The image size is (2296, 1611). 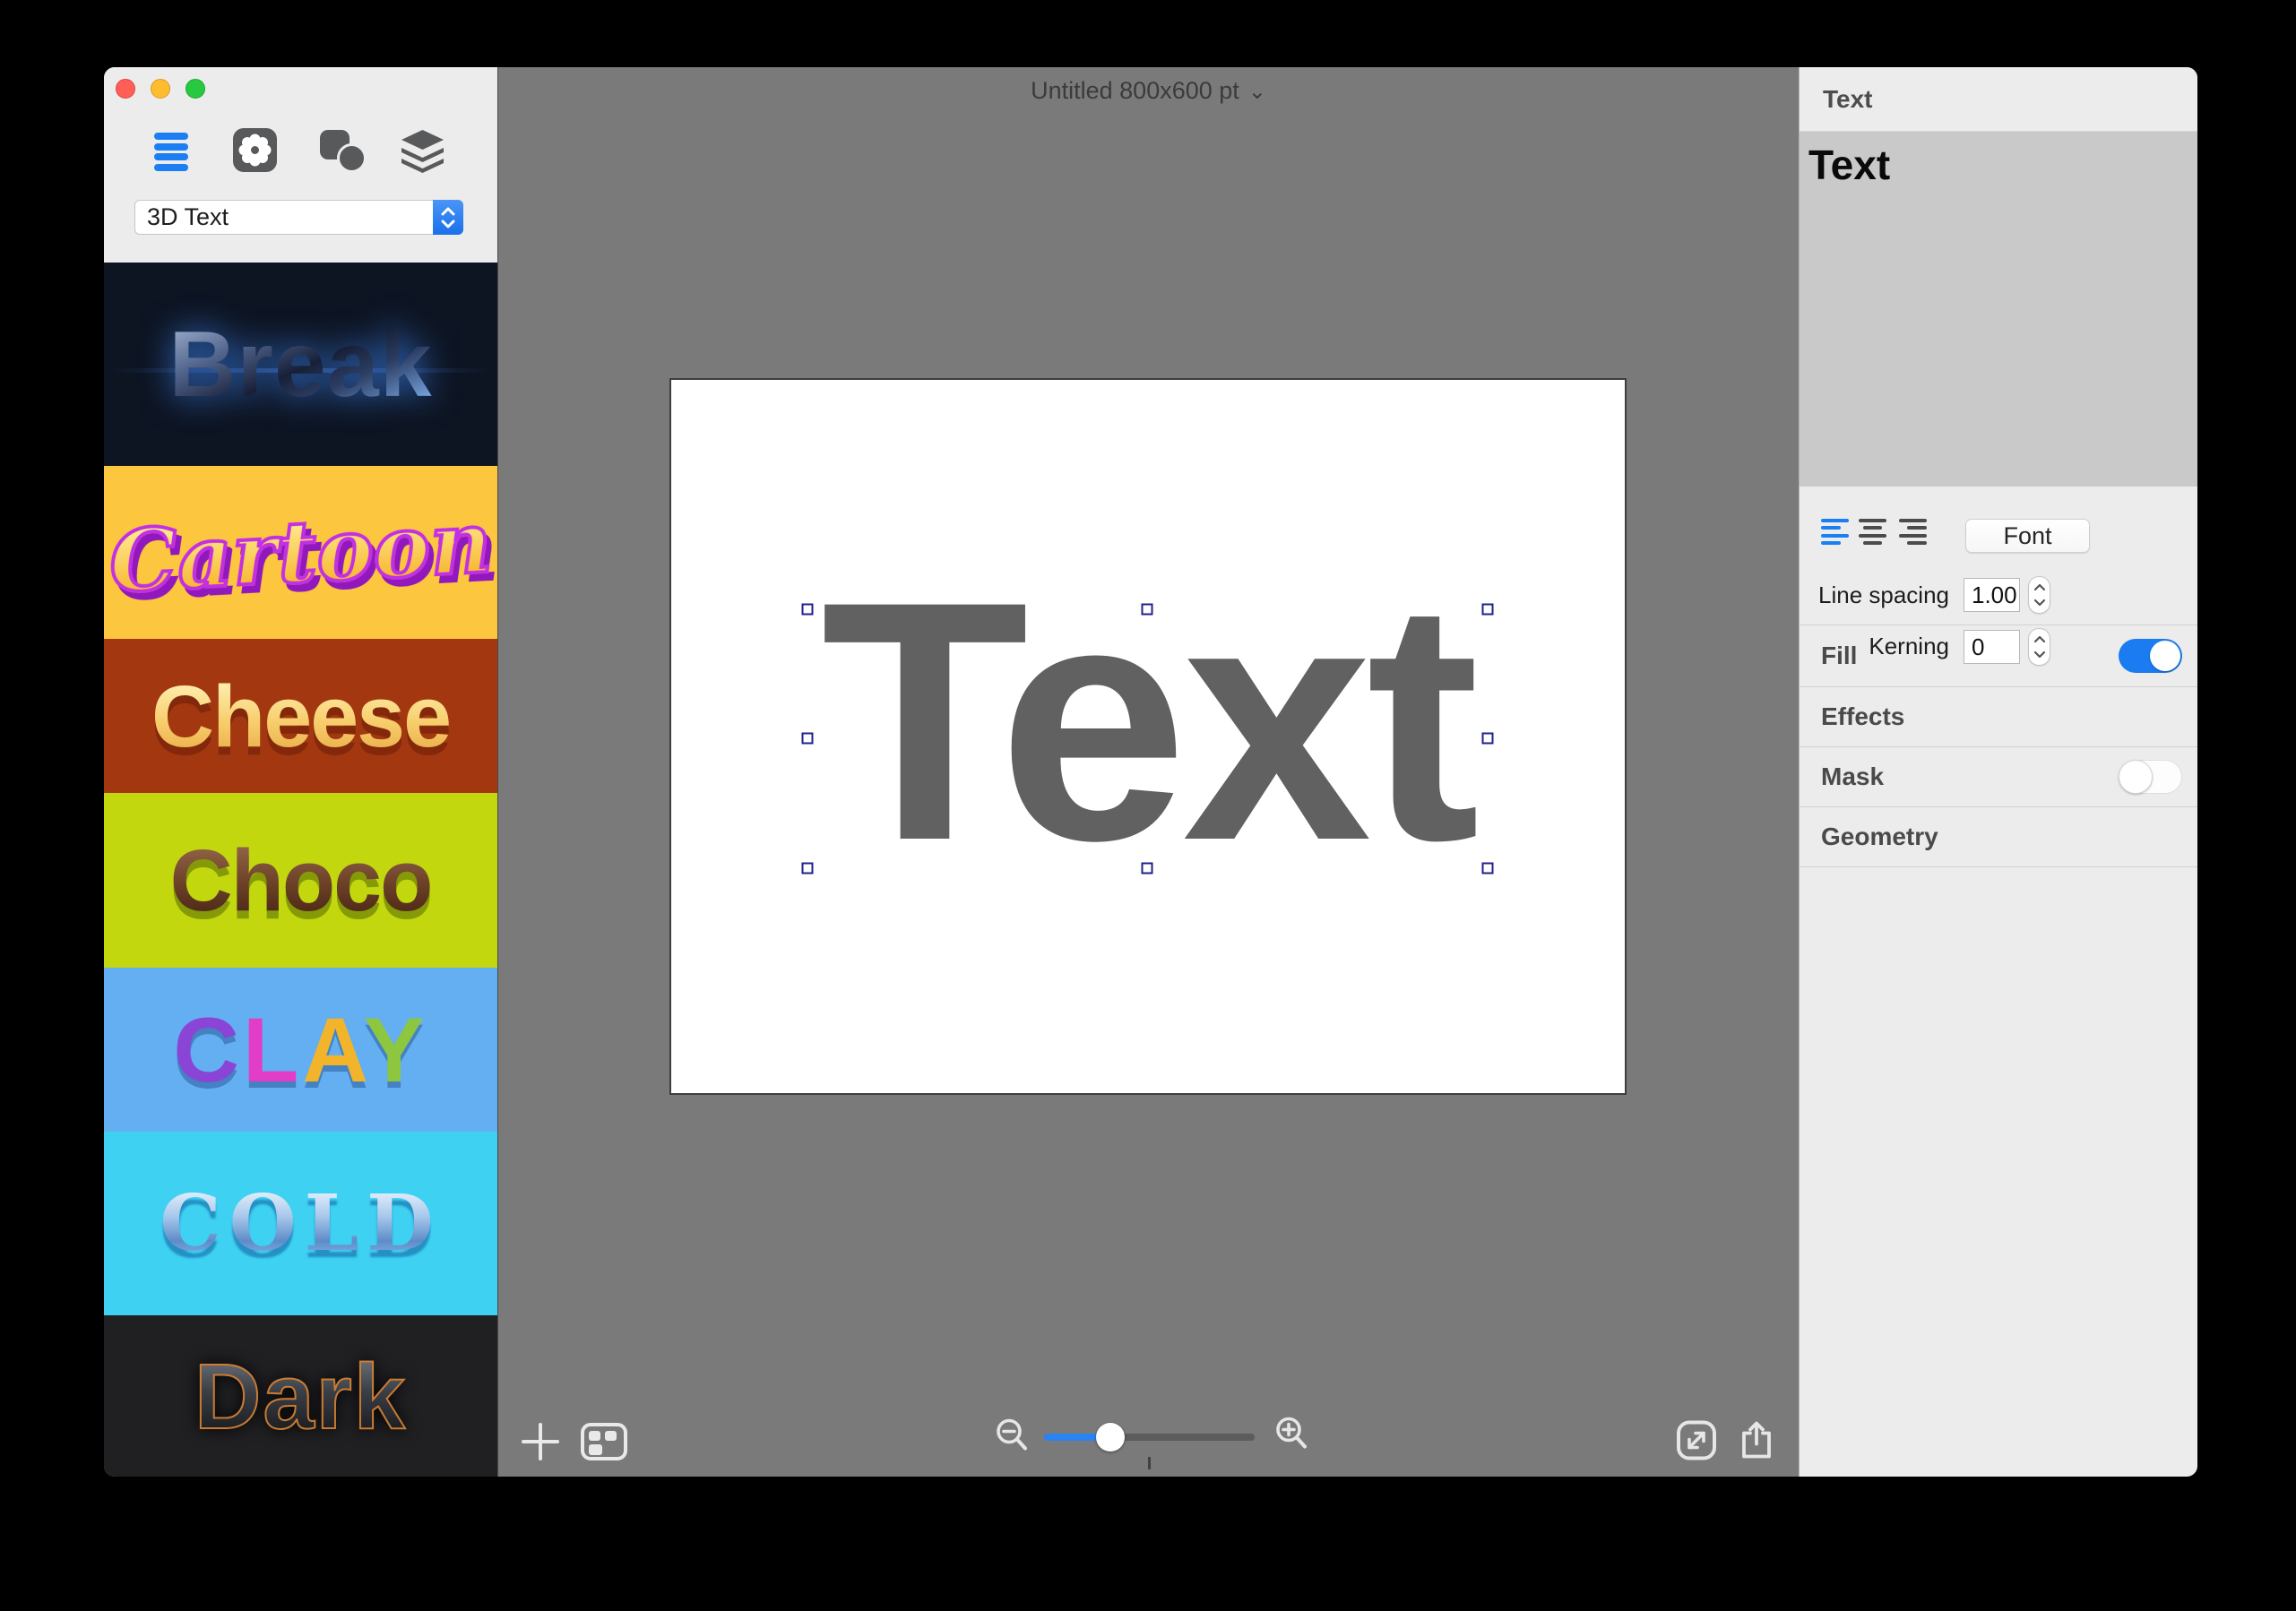 I want to click on canvas-object-text: Text, so click(x=1148, y=722).